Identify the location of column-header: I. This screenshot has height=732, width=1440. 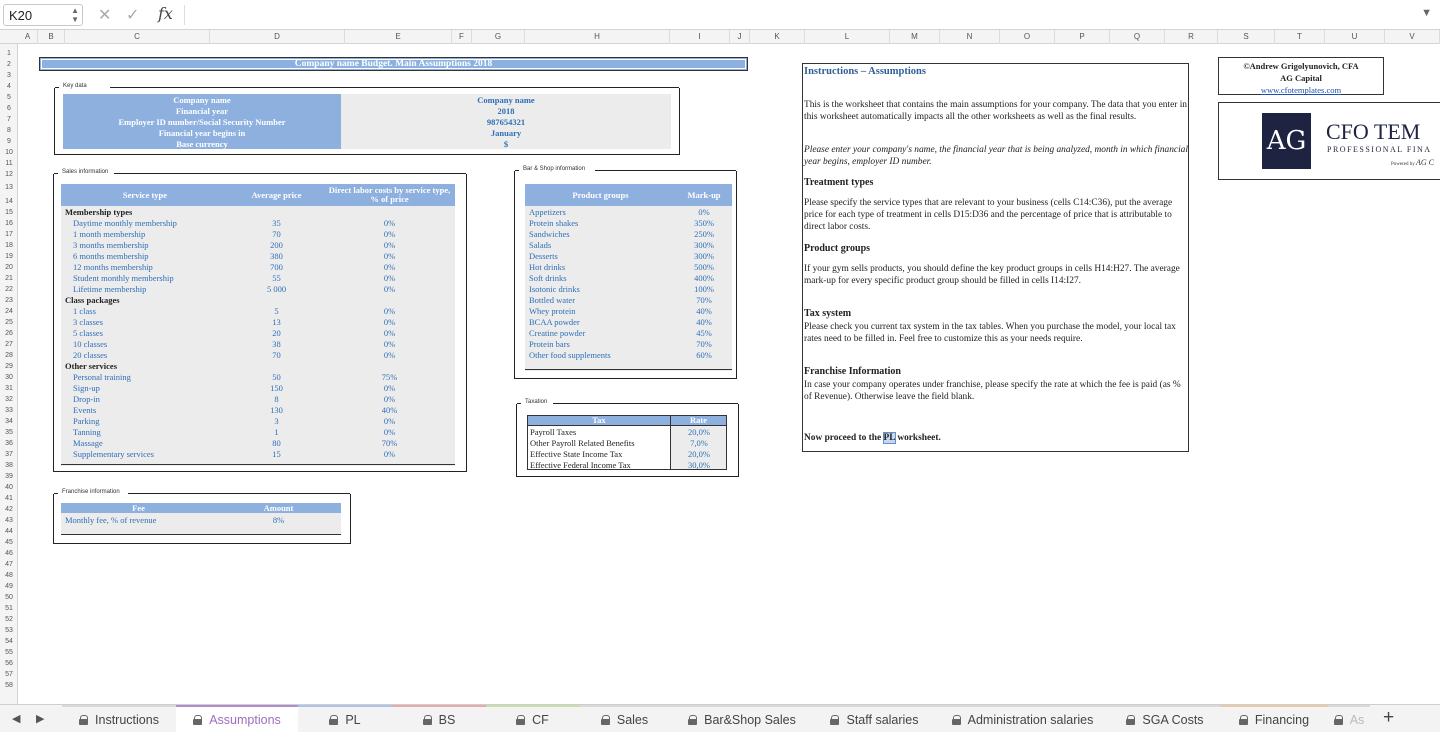
(700, 37).